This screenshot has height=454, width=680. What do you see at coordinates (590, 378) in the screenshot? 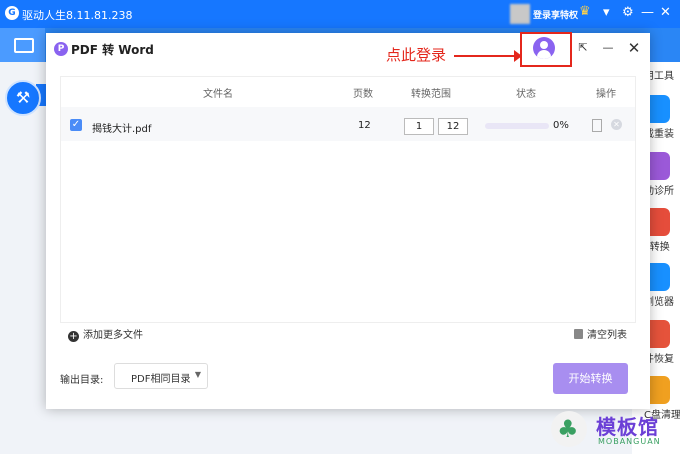
I see `start-convert-button: 开始转换` at bounding box center [590, 378].